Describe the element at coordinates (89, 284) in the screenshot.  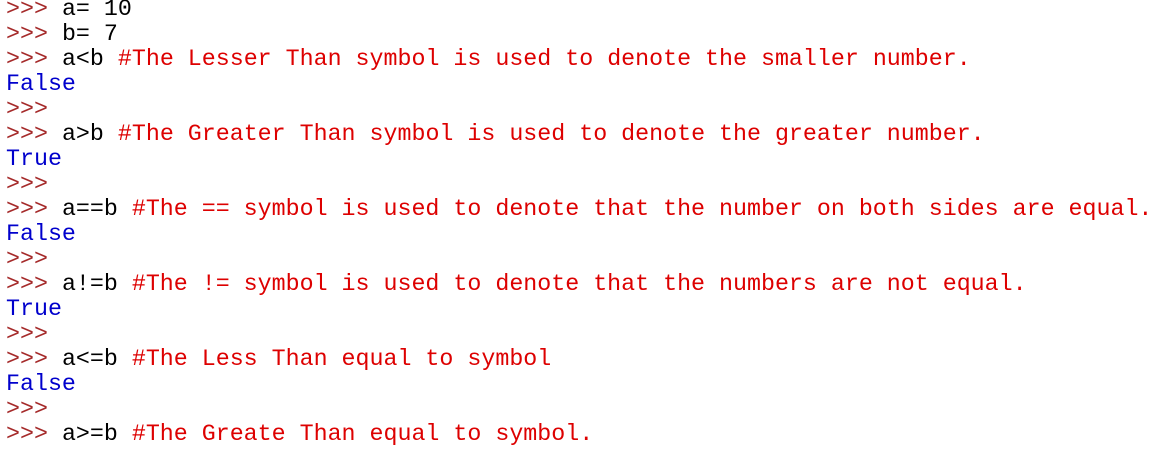
I see `shell-code: a!=b` at that location.